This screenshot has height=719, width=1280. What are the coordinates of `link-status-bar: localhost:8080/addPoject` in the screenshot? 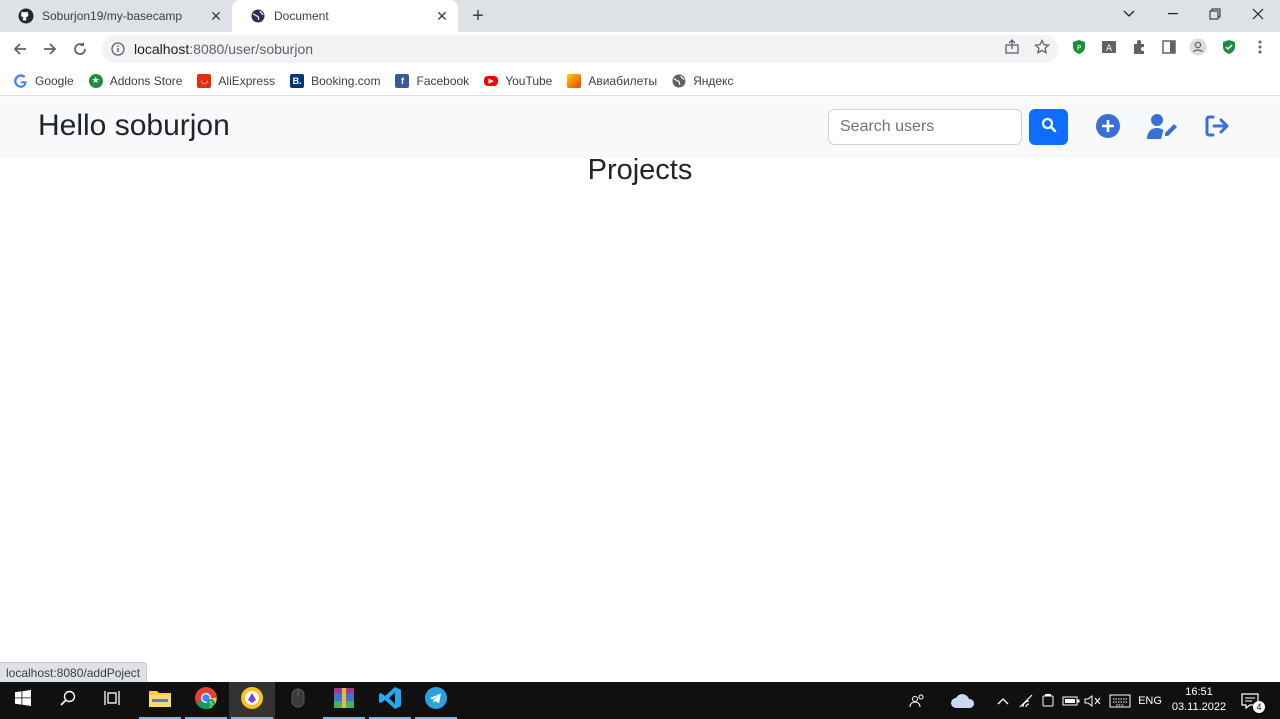 It's located at (74, 672).